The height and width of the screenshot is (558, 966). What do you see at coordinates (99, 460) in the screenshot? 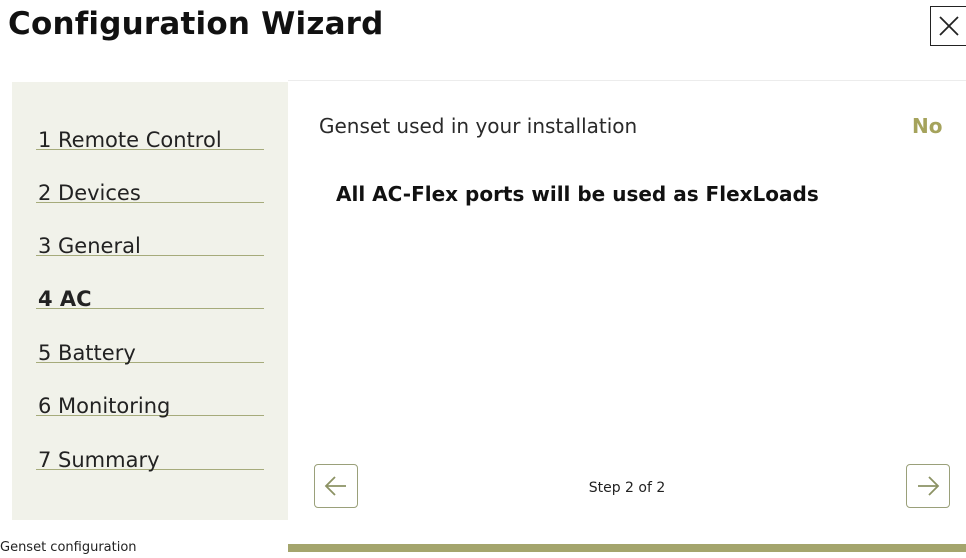
I see `sidebar-item-label: 7 Summary` at bounding box center [99, 460].